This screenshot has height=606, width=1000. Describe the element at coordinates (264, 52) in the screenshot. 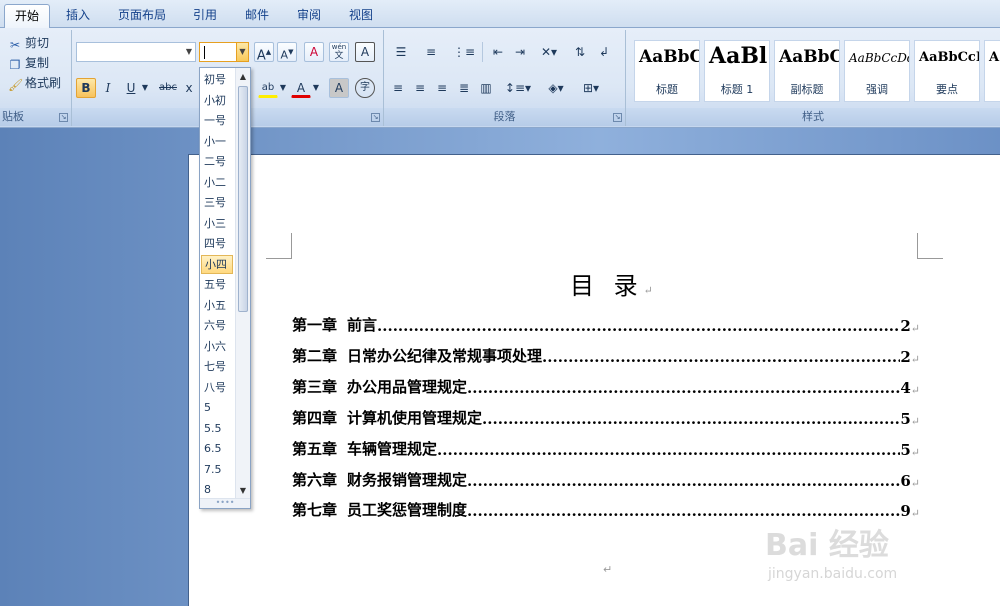

I see `grow-font-button: A▲` at that location.